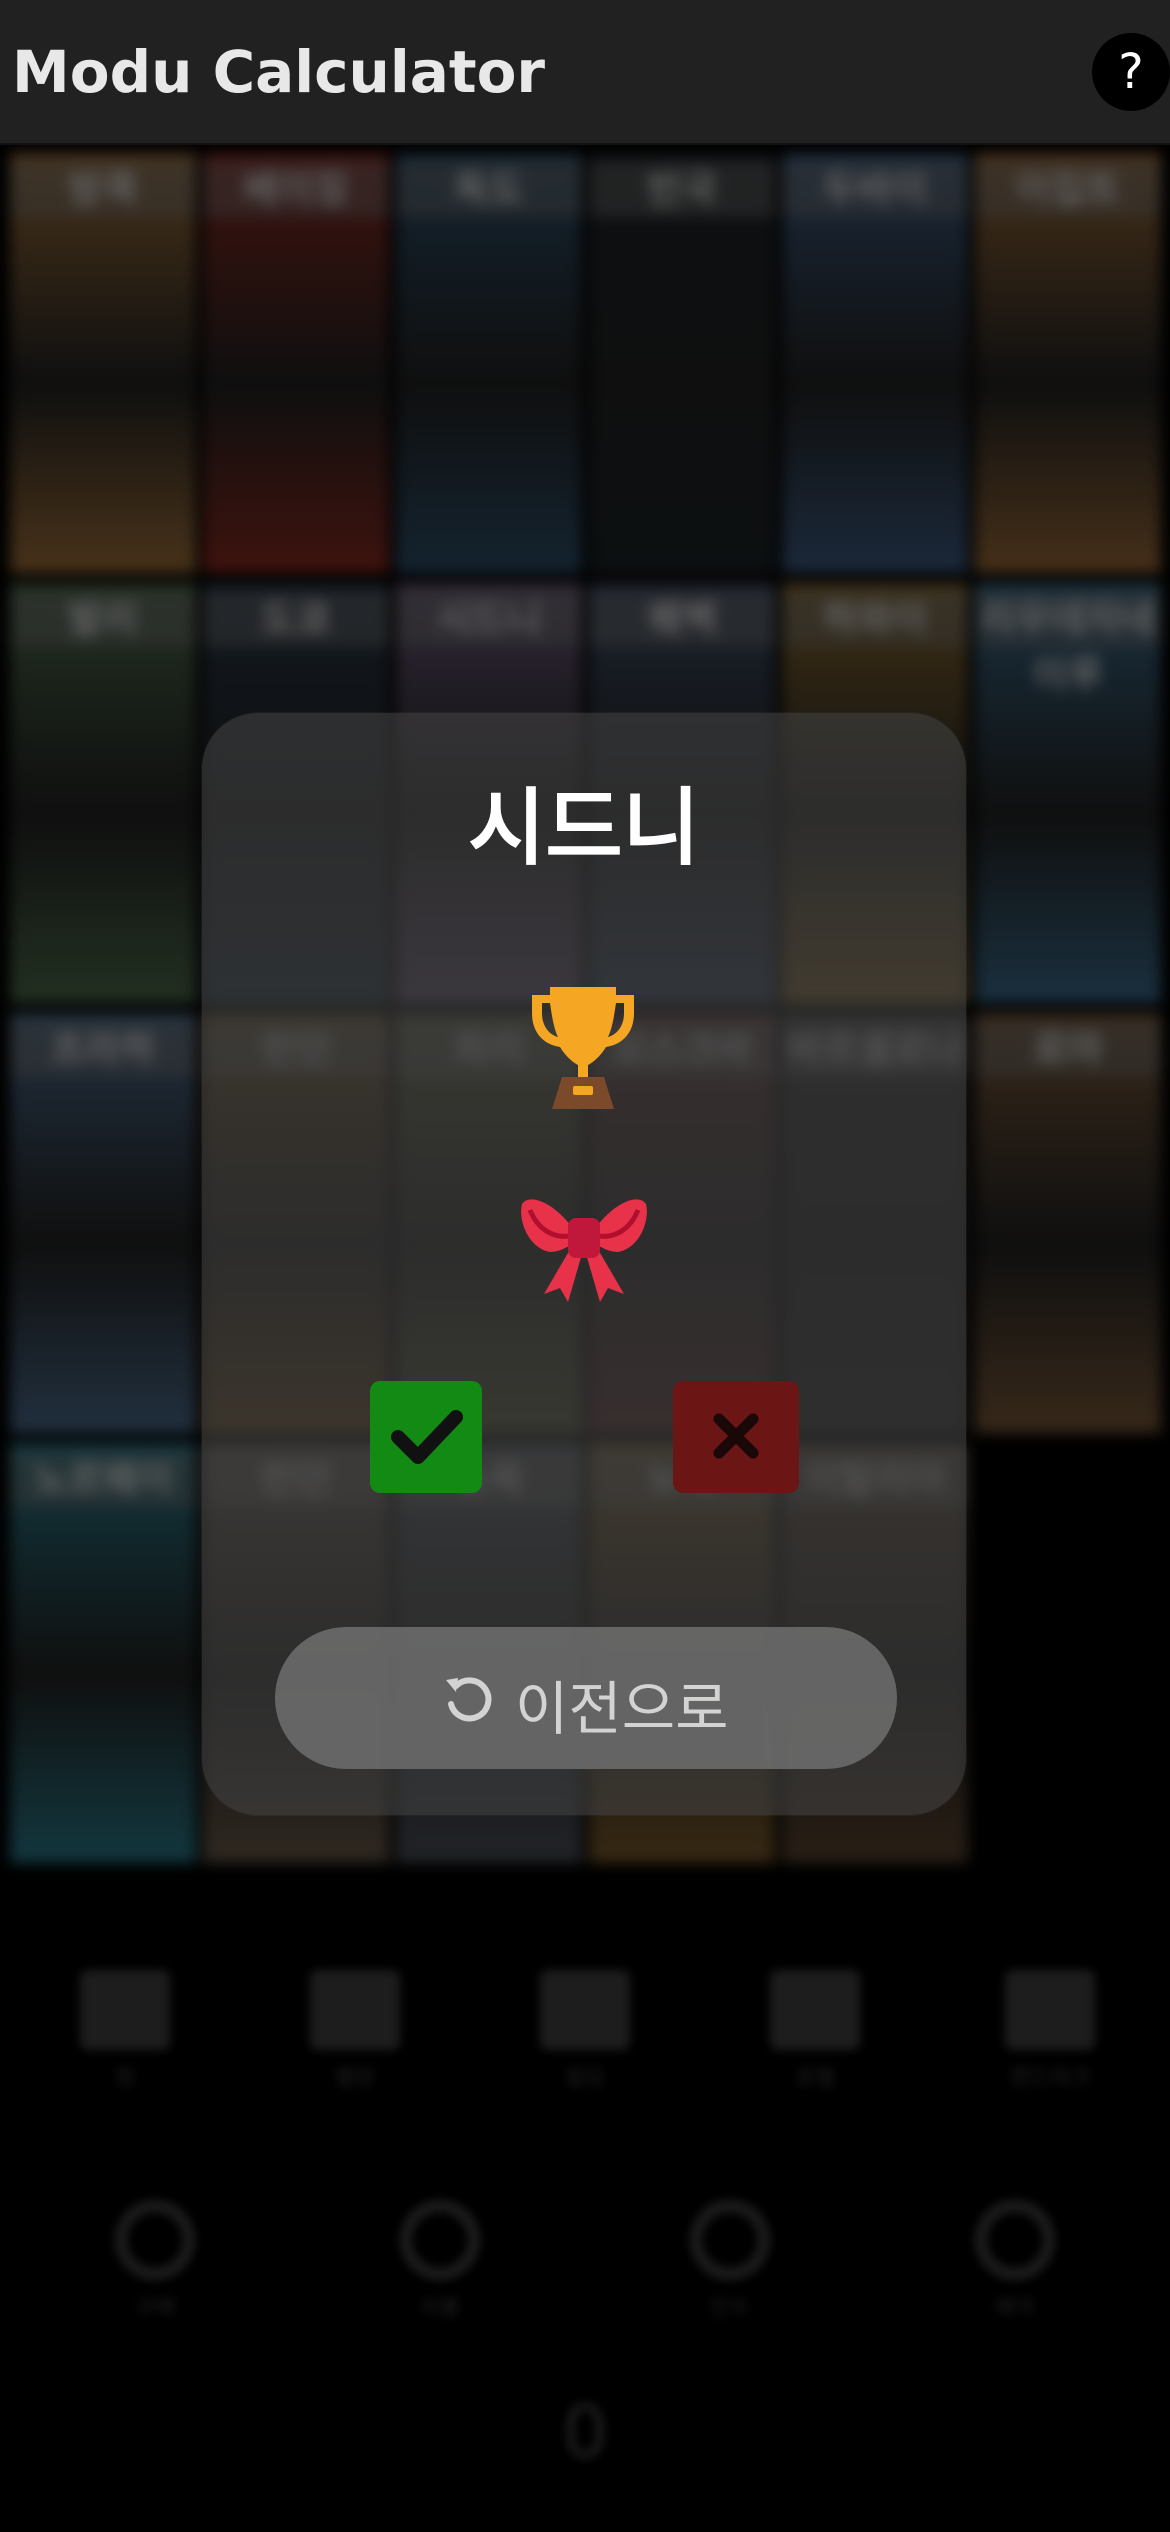  Describe the element at coordinates (583, 1048) in the screenshot. I see `trophy-icon` at that location.